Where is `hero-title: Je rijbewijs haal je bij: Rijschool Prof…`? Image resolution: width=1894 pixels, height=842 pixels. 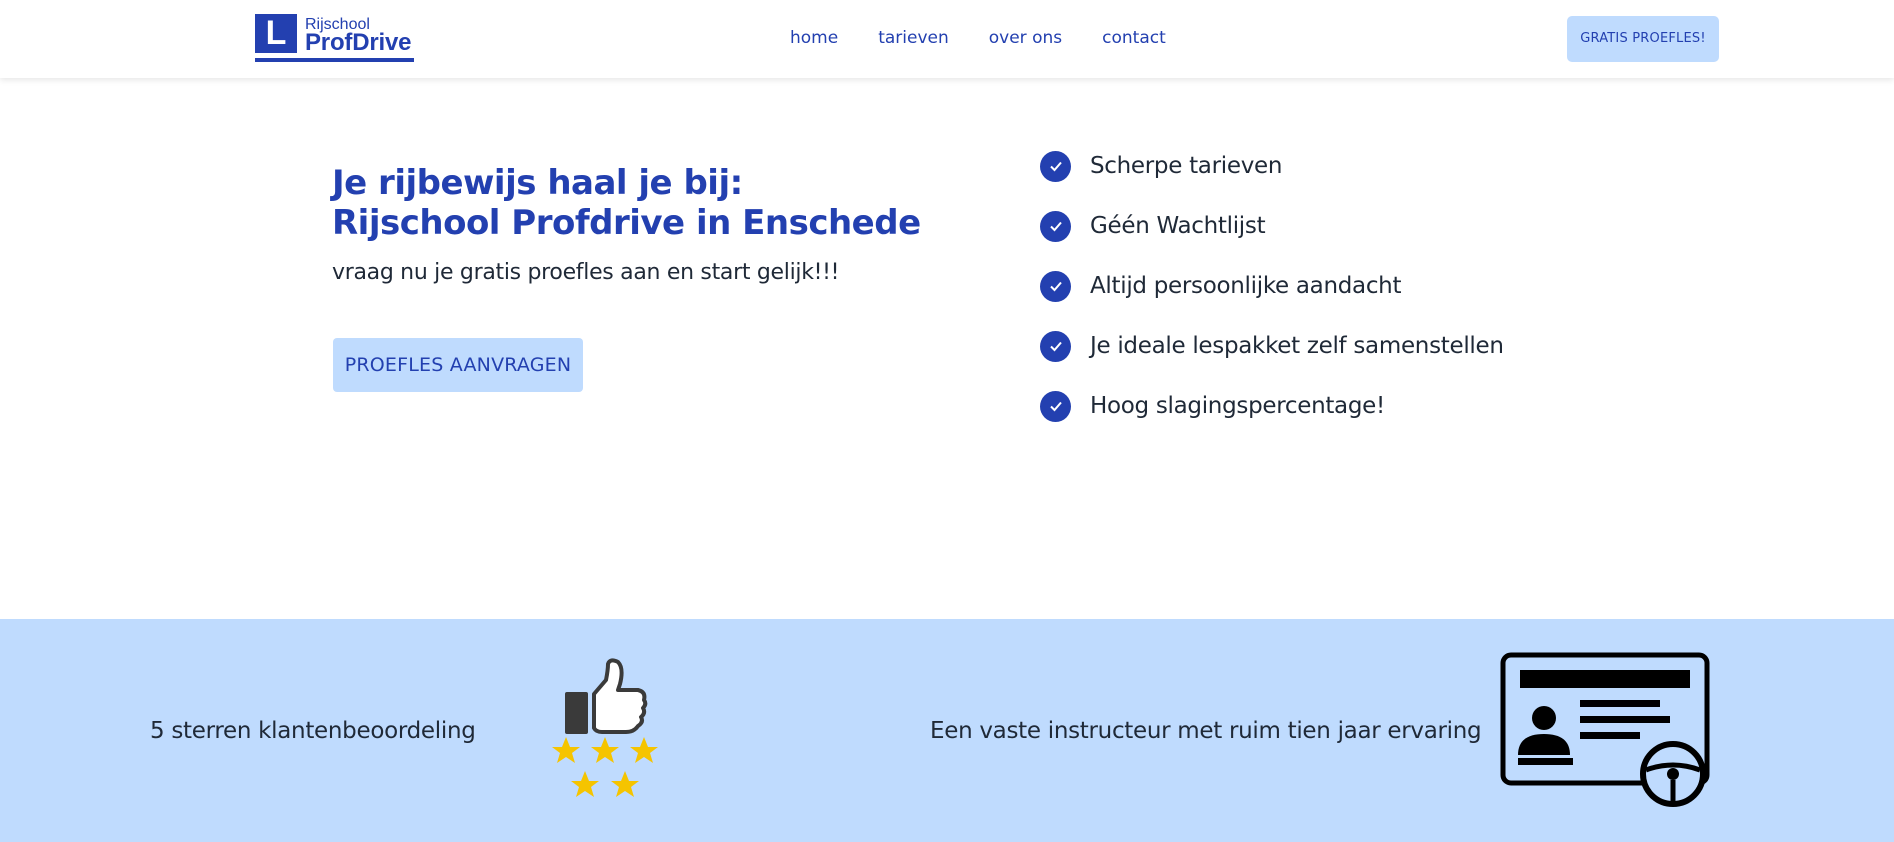
hero-title: Je rijbewijs haal je bij: Rijschool Prof… is located at coordinates (632, 203).